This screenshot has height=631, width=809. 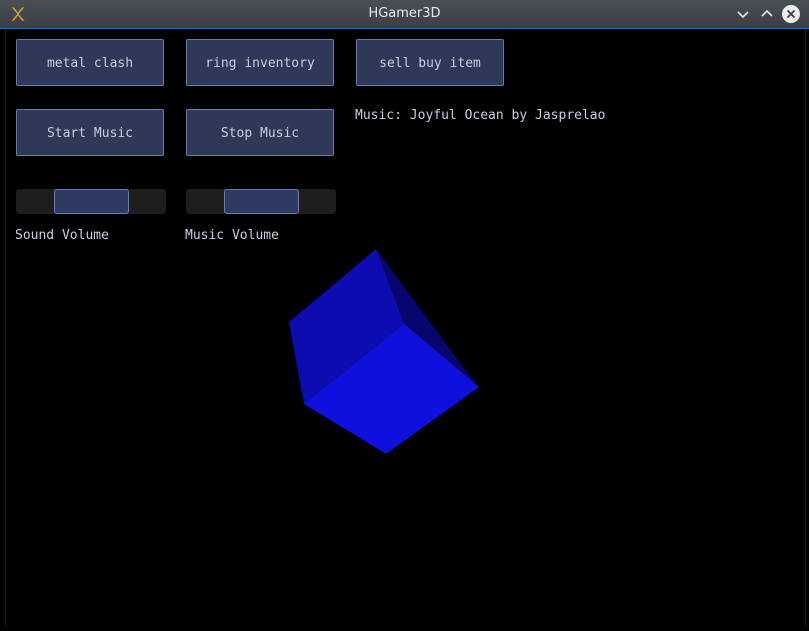 What do you see at coordinates (90, 132) in the screenshot?
I see `start-music-button: Start Music` at bounding box center [90, 132].